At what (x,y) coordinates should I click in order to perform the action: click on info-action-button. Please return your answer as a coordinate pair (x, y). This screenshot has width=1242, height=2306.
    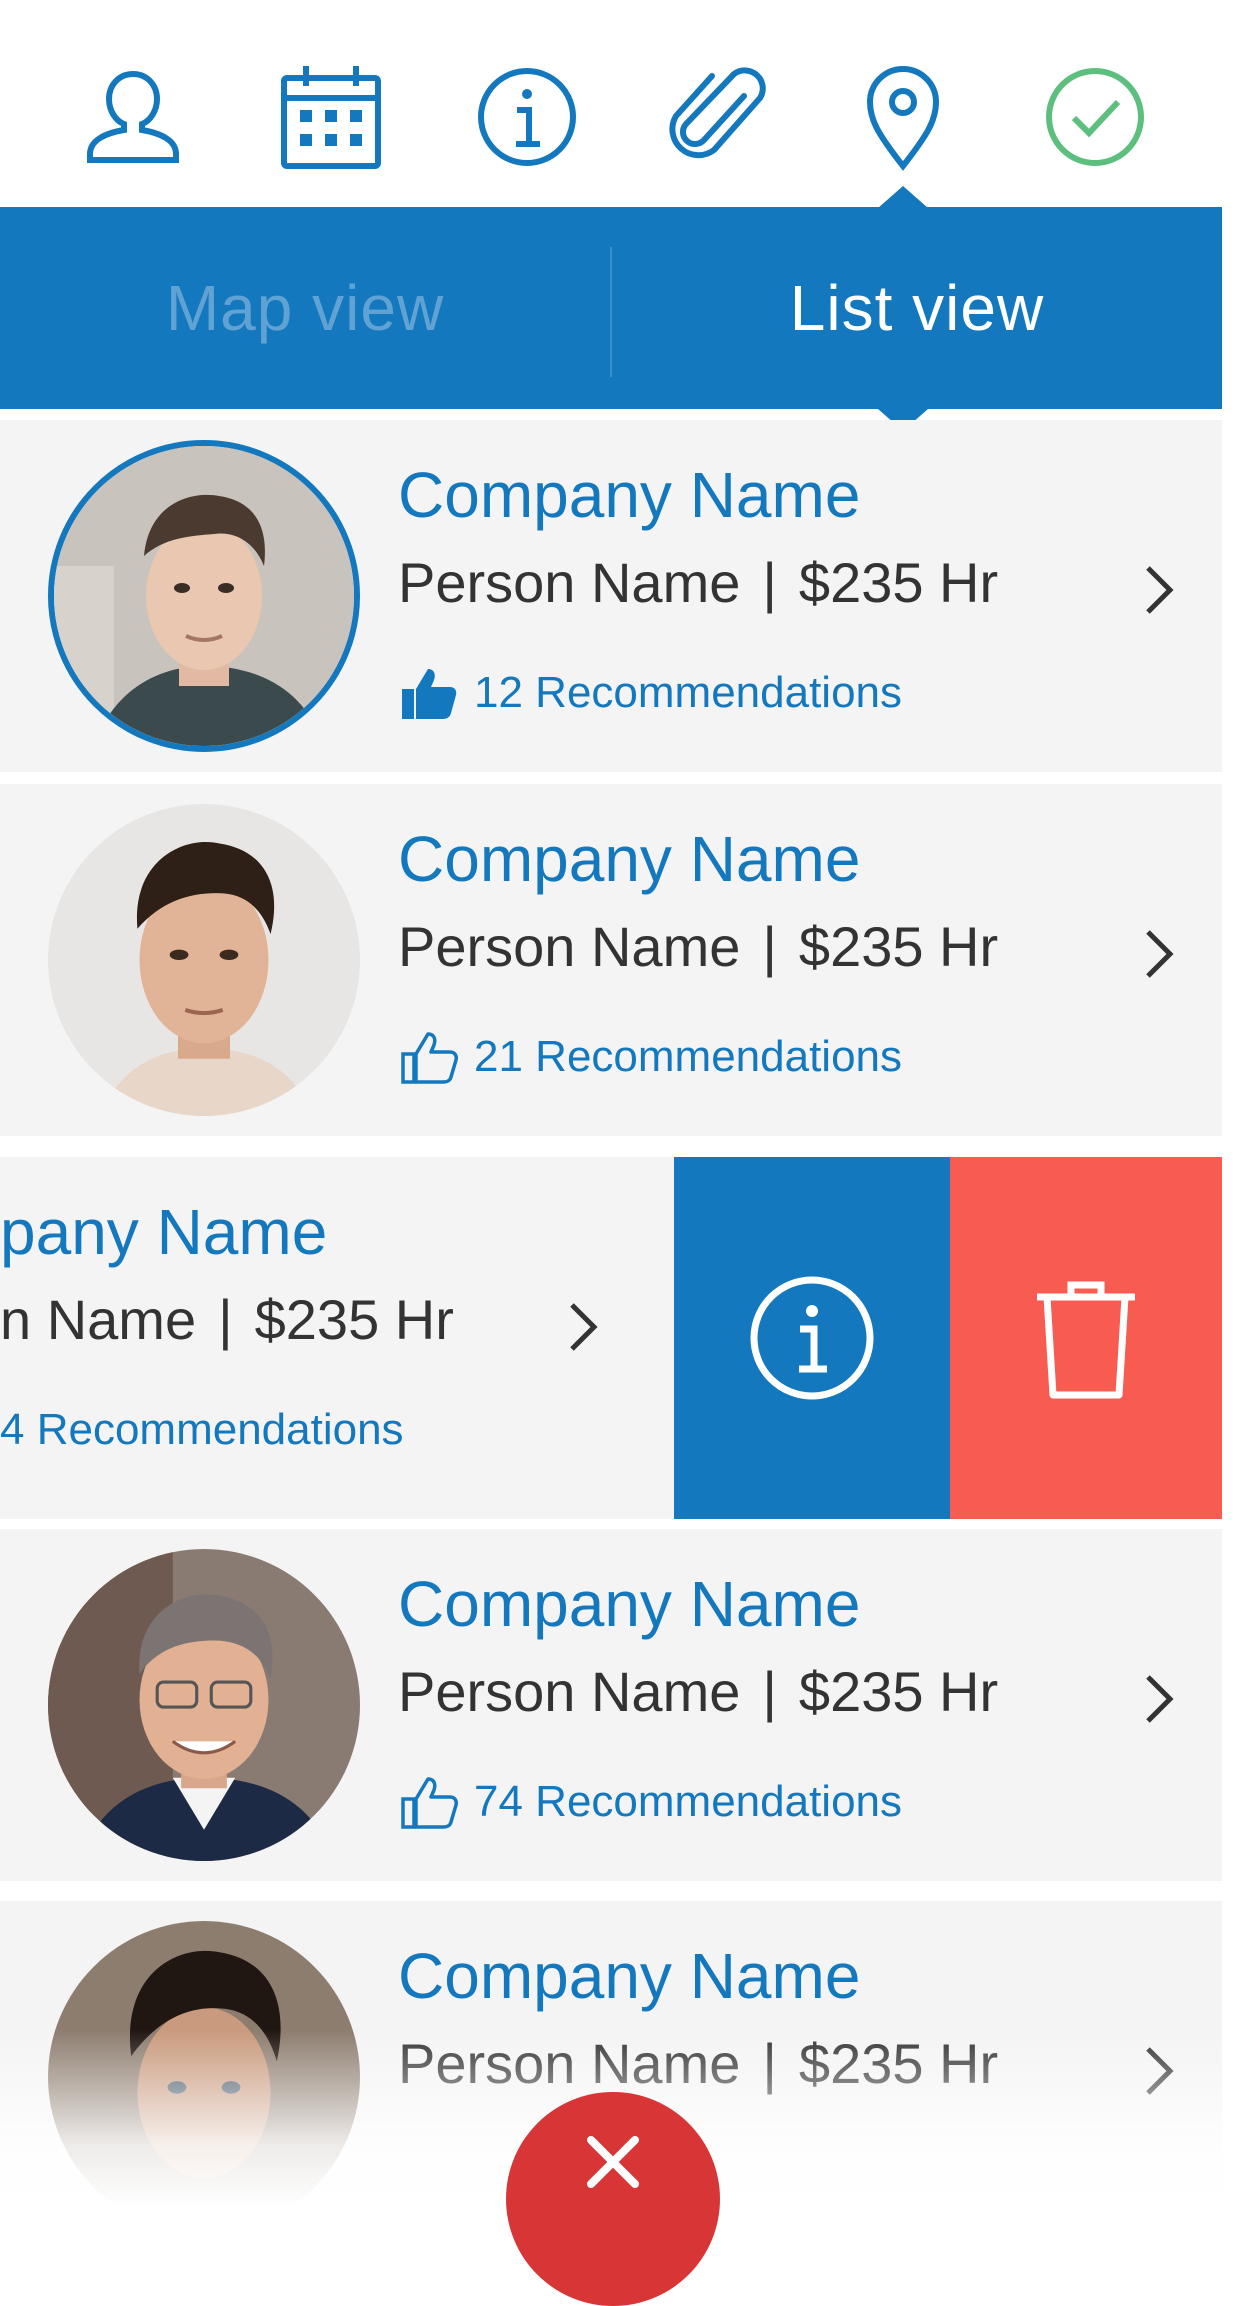
    Looking at the image, I should click on (812, 1338).